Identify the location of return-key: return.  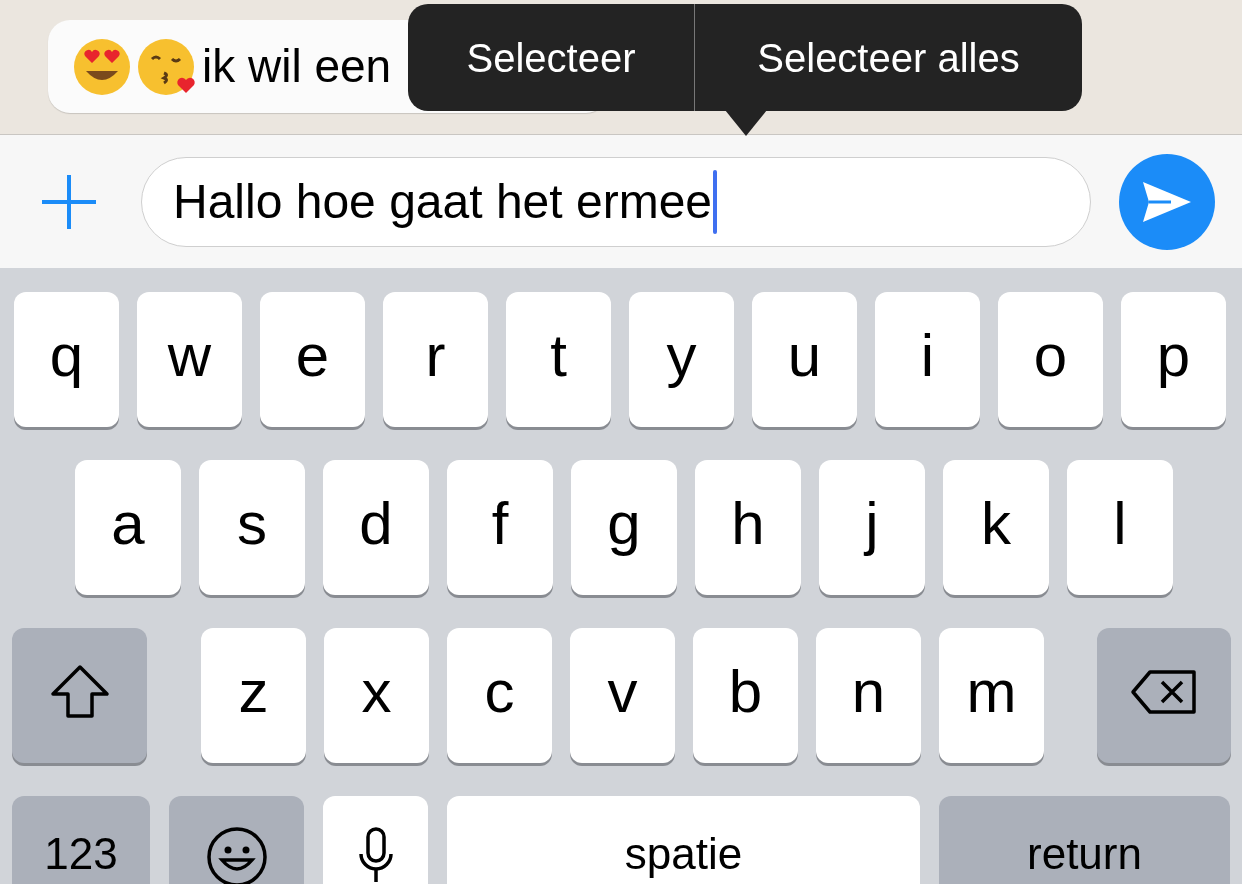
(1084, 840).